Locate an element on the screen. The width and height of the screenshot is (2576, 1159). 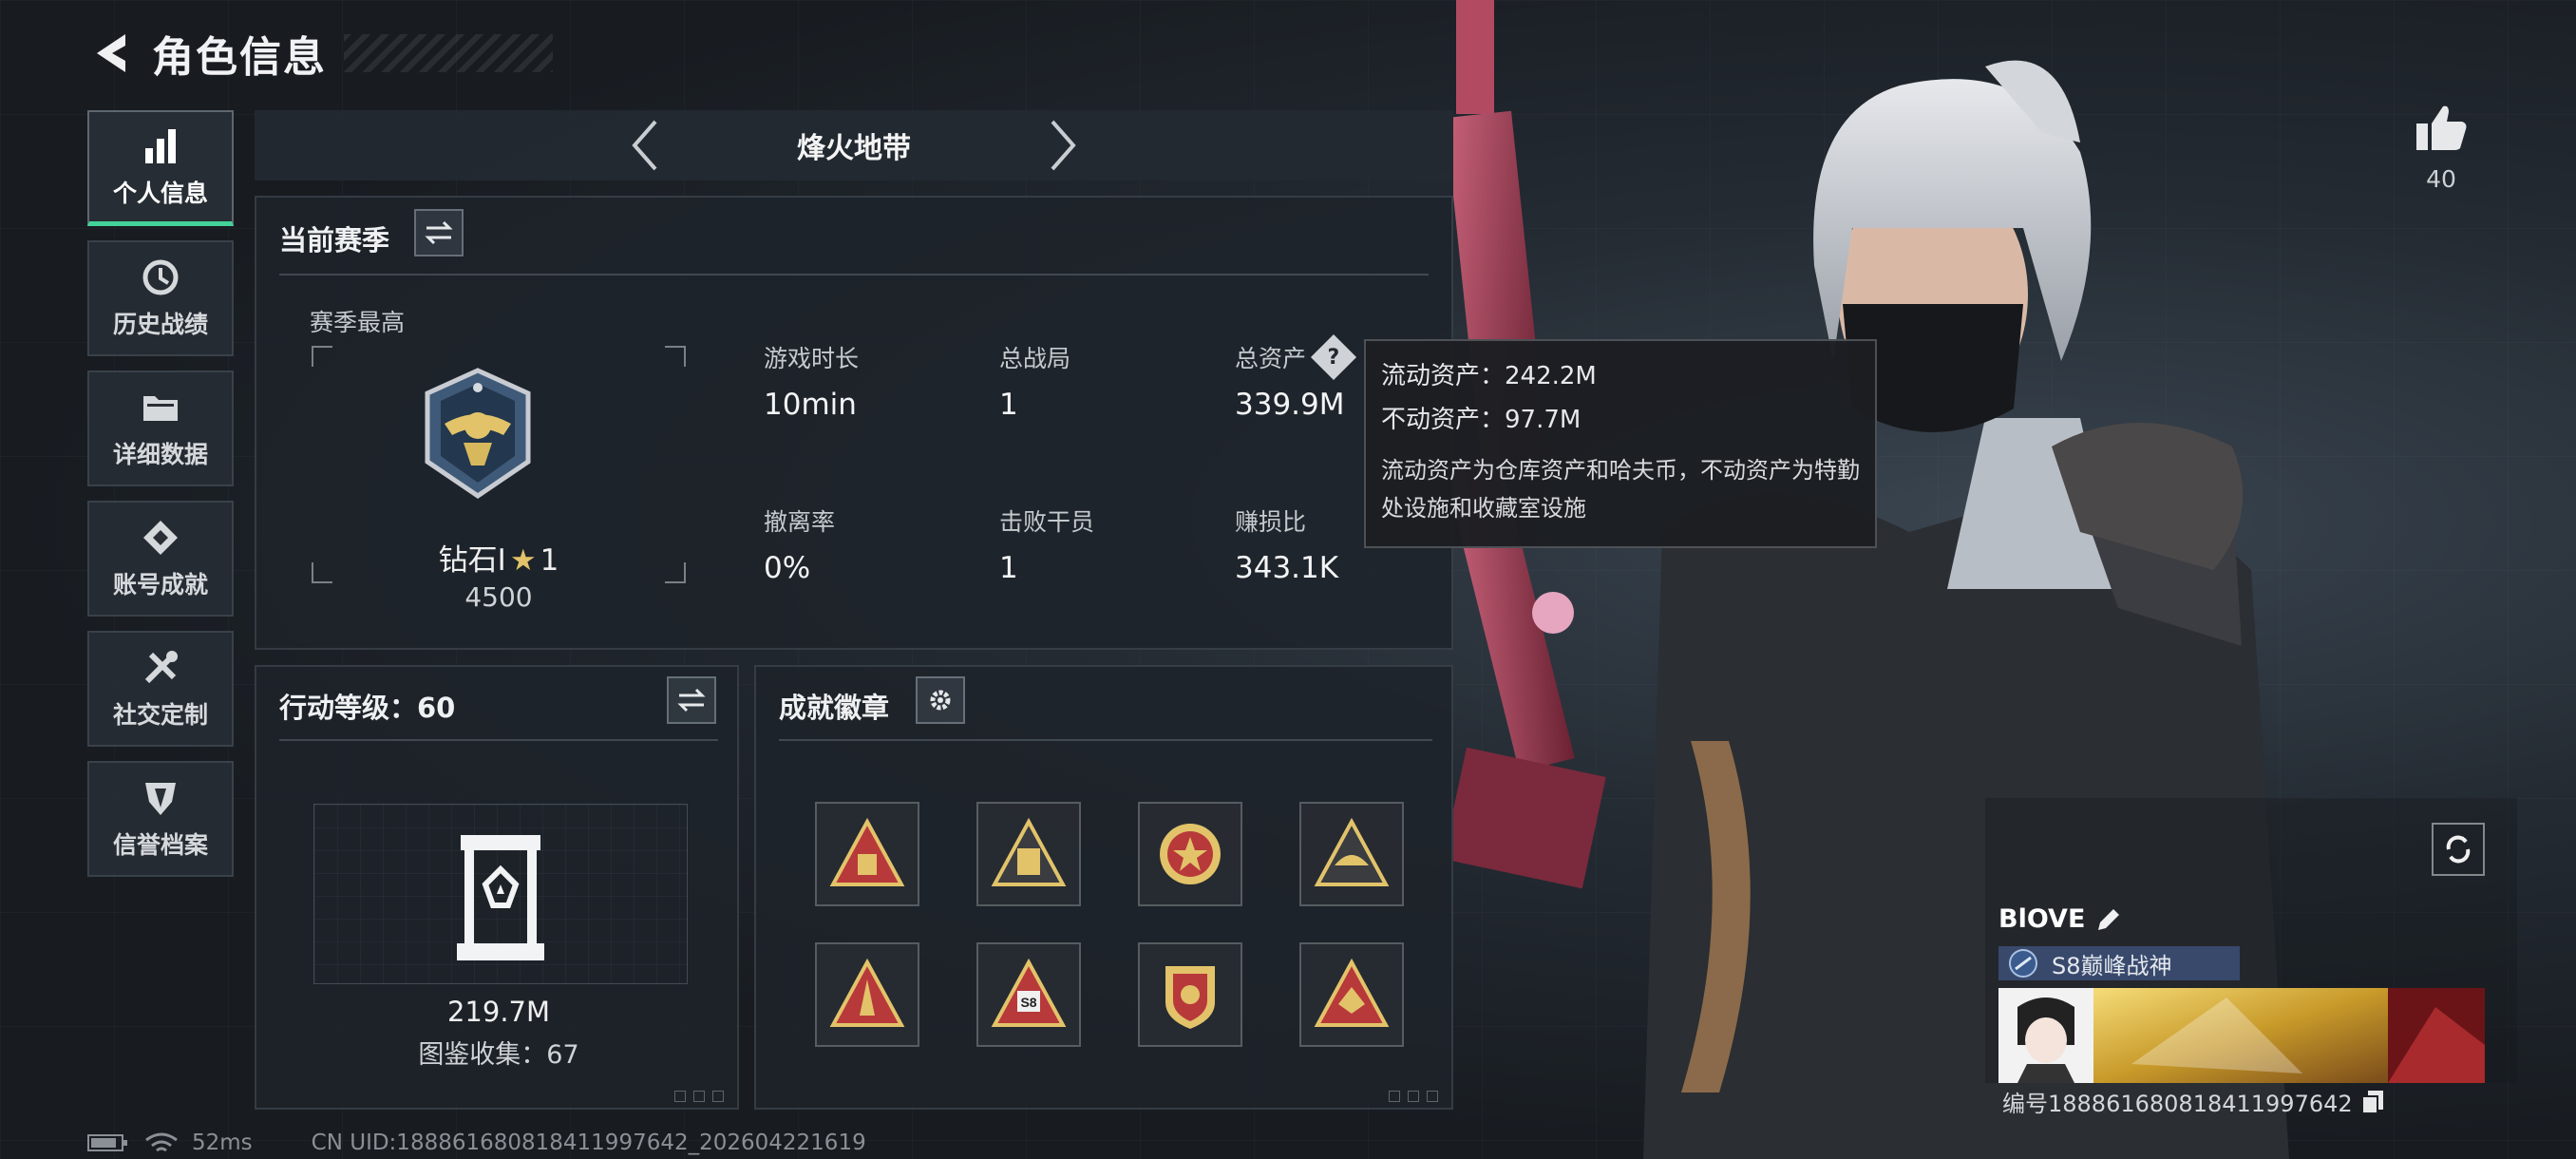
gear-icon is located at coordinates (940, 700).